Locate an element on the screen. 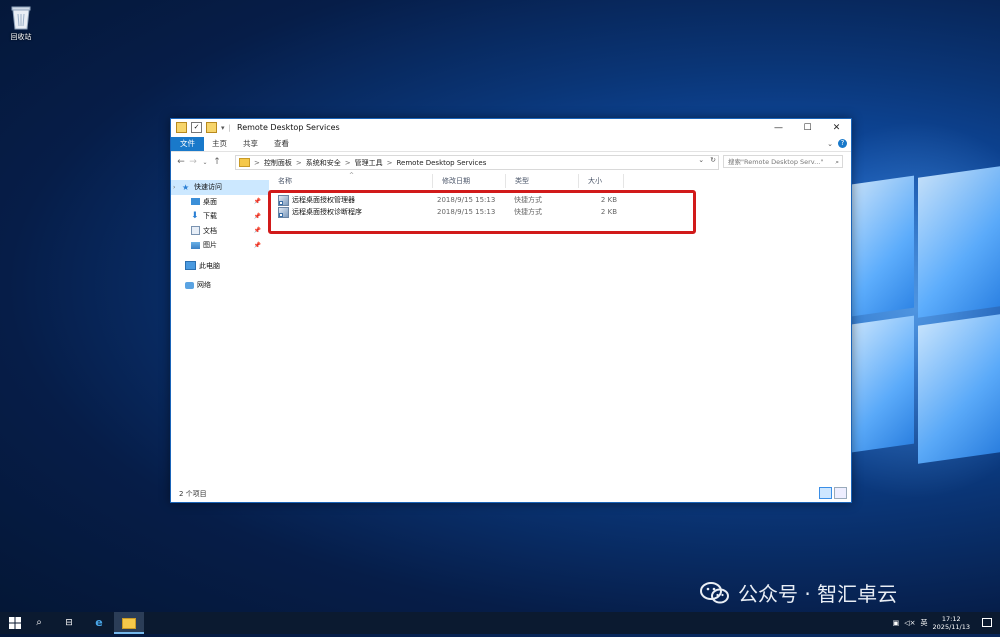 The height and width of the screenshot is (637, 1000). refresh-icon: ↻ is located at coordinates (713, 160).